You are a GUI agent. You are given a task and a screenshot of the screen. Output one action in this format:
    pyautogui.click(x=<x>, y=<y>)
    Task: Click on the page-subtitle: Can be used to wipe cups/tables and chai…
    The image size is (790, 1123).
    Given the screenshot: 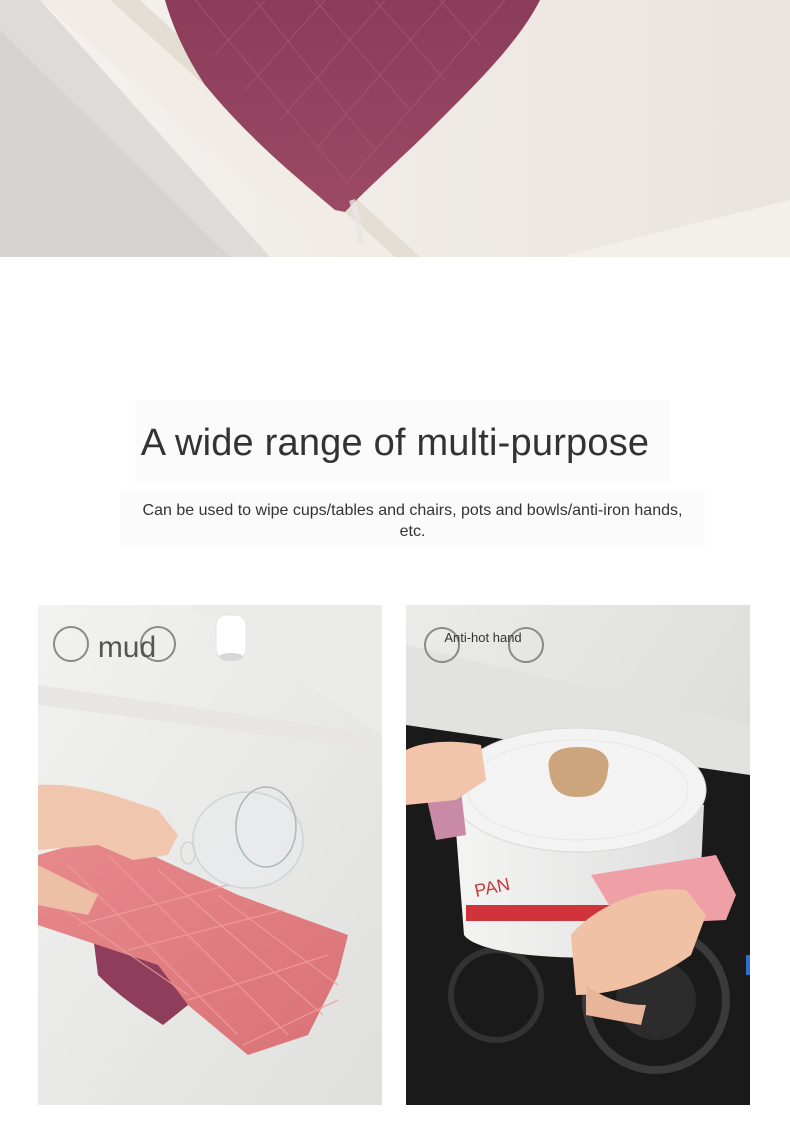 What is the action you would take?
    pyautogui.click(x=412, y=521)
    